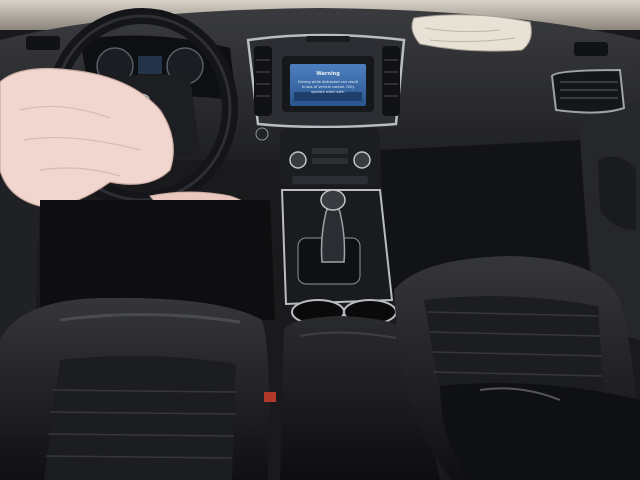  What do you see at coordinates (263, 81) in the screenshot?
I see `center-vent-left` at bounding box center [263, 81].